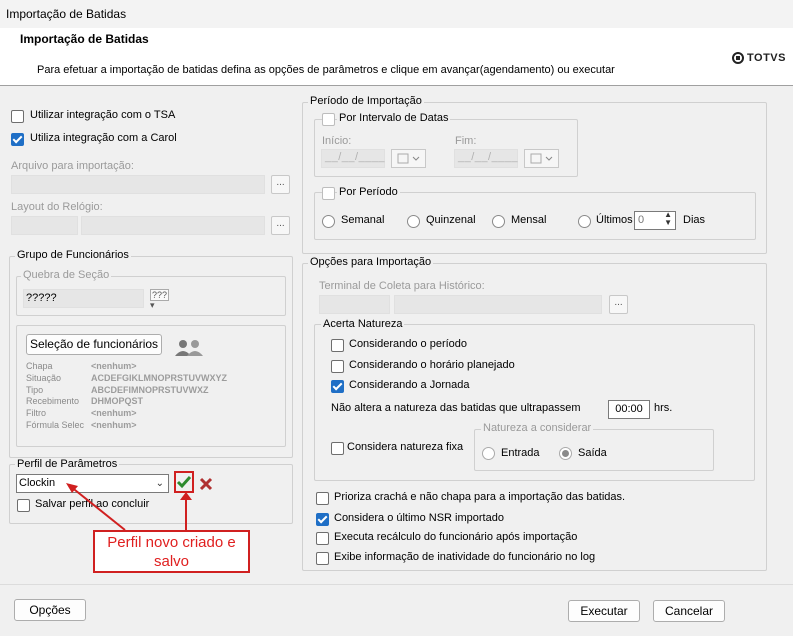  Describe the element at coordinates (402, 286) in the screenshot. I see `terminal-label: Terminal de Coleta para Histórico:` at that location.